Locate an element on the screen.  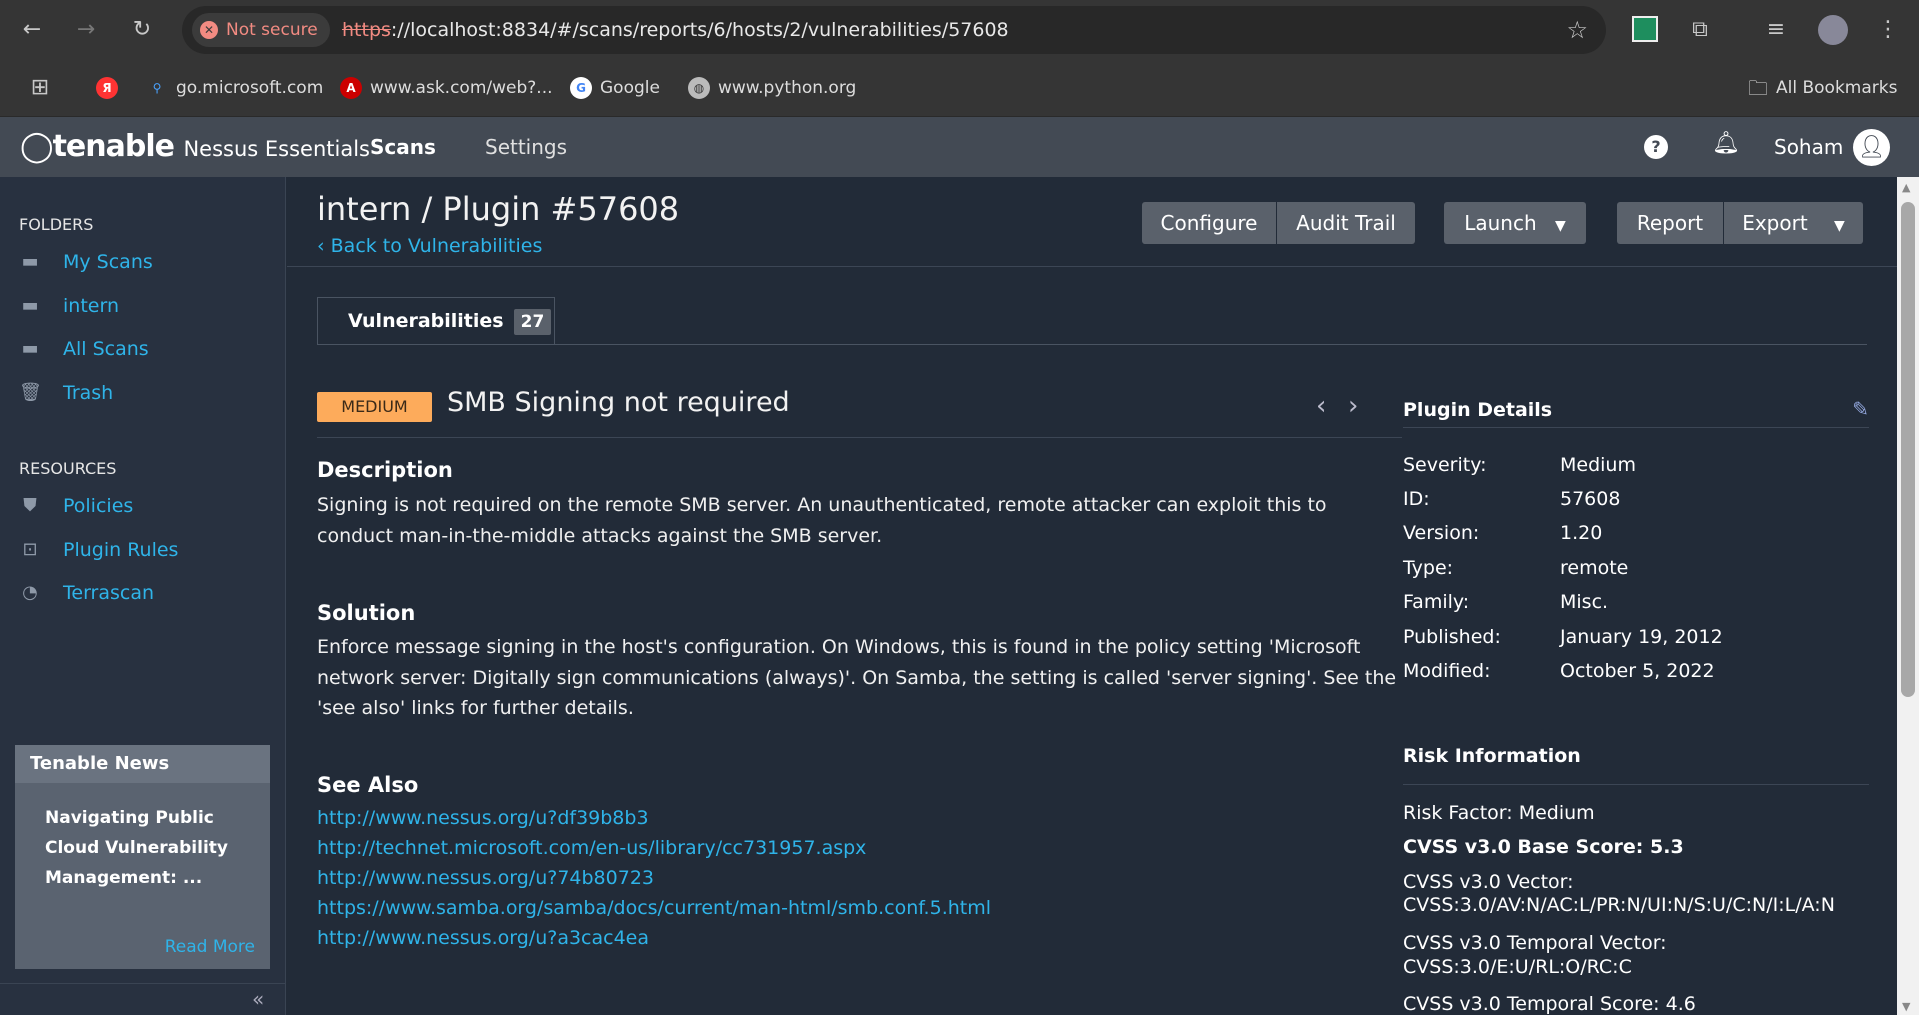
chevron-left-icon: ‹ is located at coordinates (1321, 406).